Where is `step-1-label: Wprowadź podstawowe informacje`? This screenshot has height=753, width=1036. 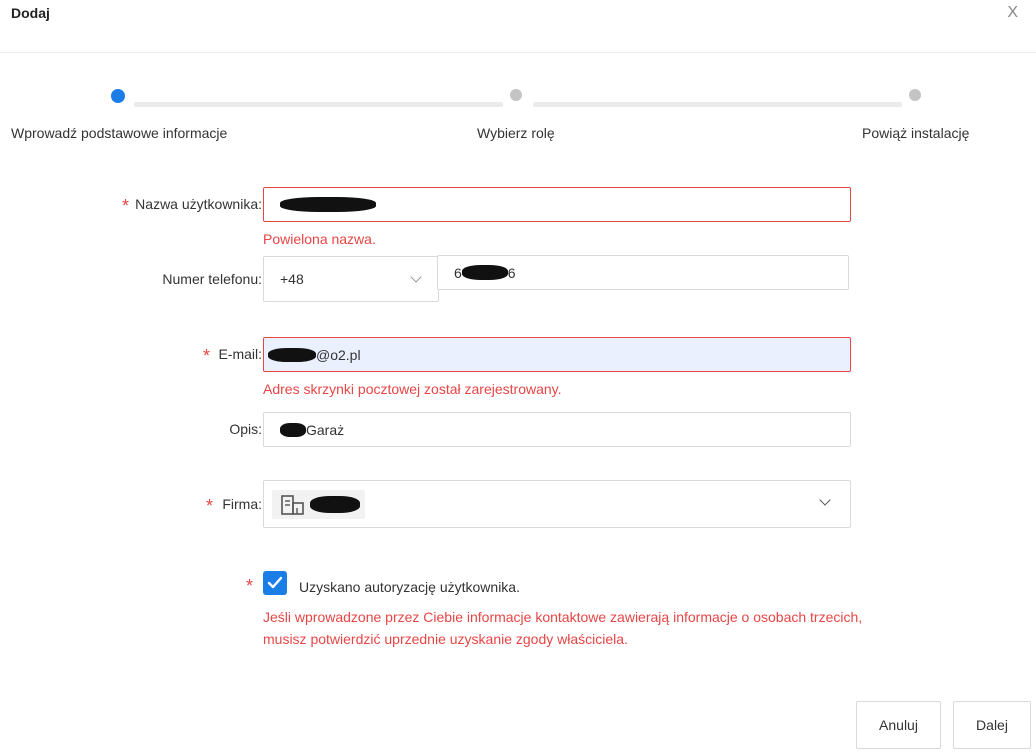
step-1-label: Wprowadź podstawowe informacje is located at coordinates (119, 133).